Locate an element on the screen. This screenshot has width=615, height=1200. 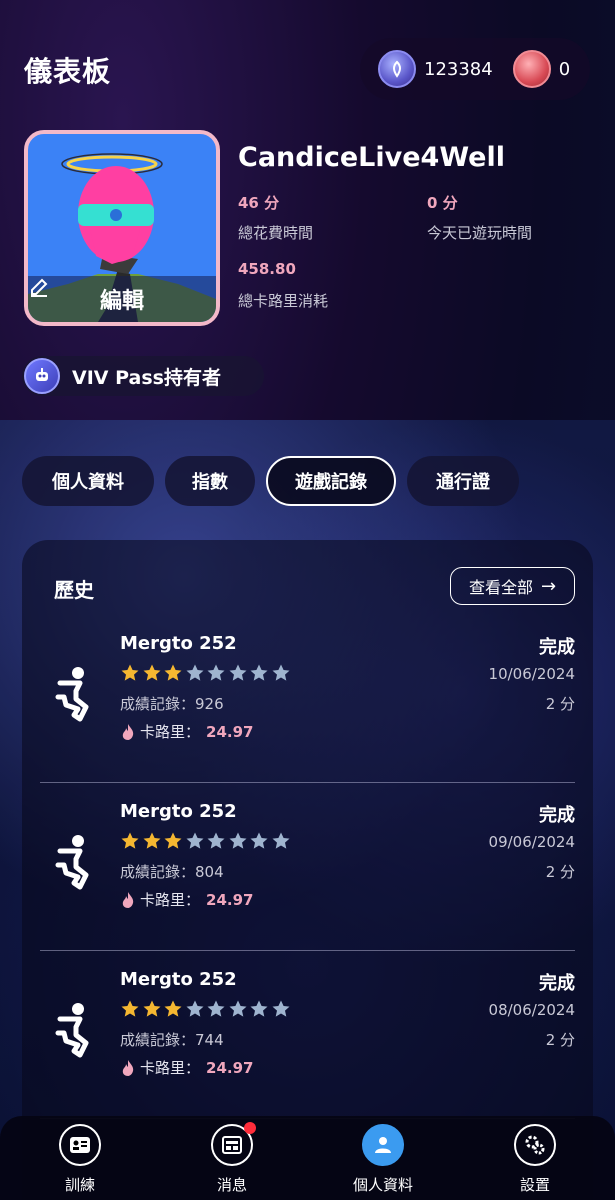
nav-profile: 個人資料 is located at coordinates (383, 1162).